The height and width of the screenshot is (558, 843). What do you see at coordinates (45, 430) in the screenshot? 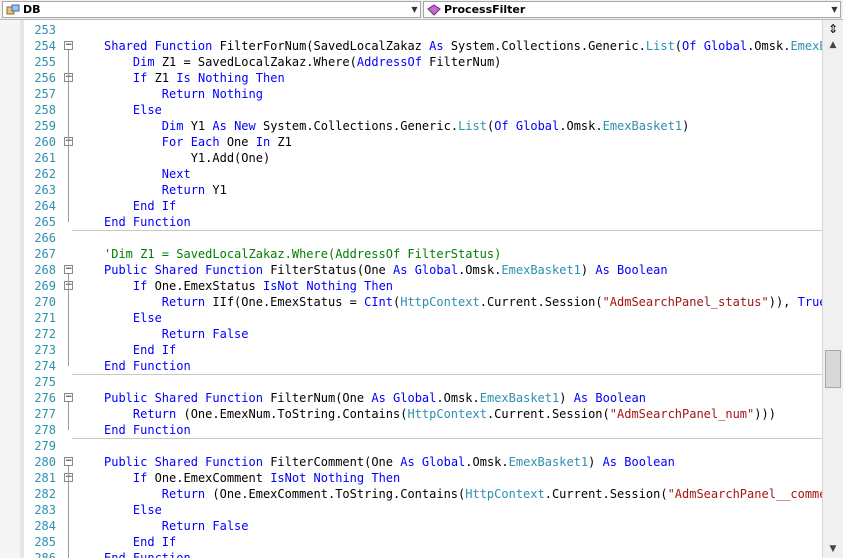
I see `line-number: 278` at bounding box center [45, 430].